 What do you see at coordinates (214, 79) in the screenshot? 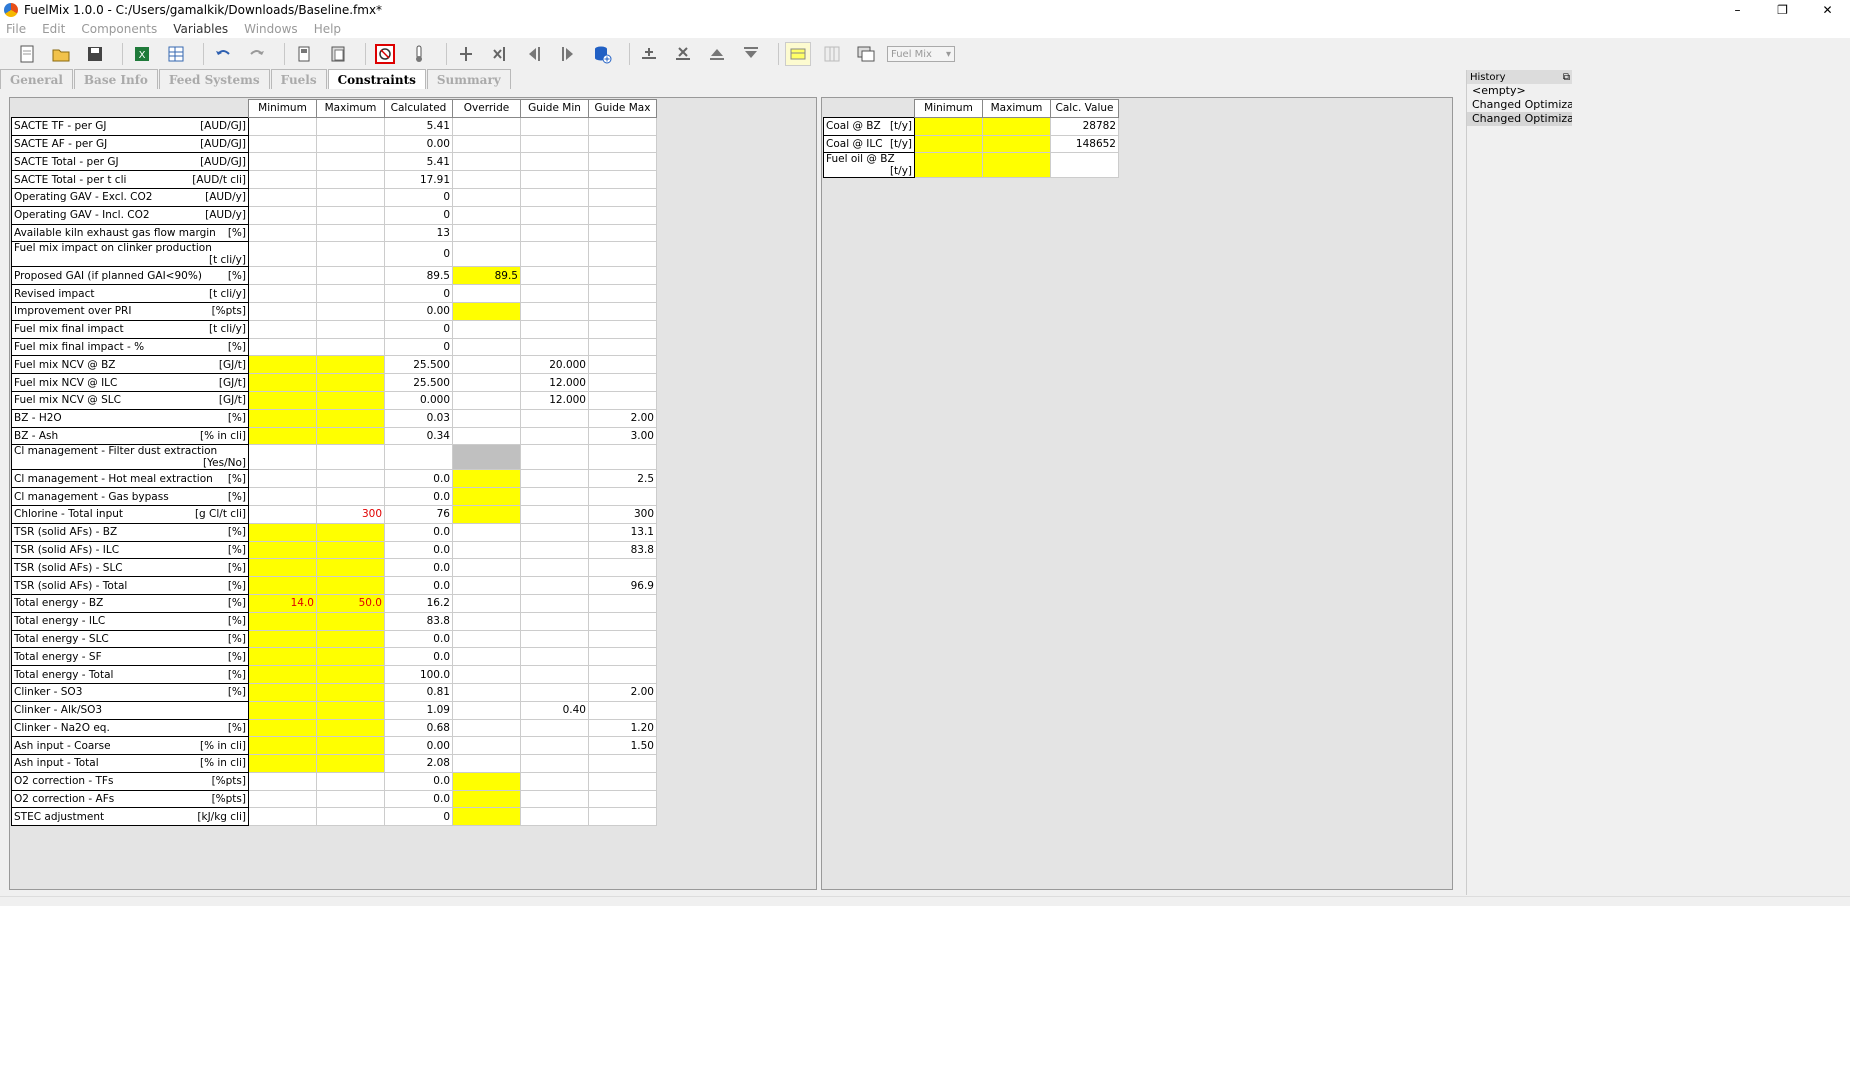
I see `tab-feed-systems: Feed Systems` at bounding box center [214, 79].